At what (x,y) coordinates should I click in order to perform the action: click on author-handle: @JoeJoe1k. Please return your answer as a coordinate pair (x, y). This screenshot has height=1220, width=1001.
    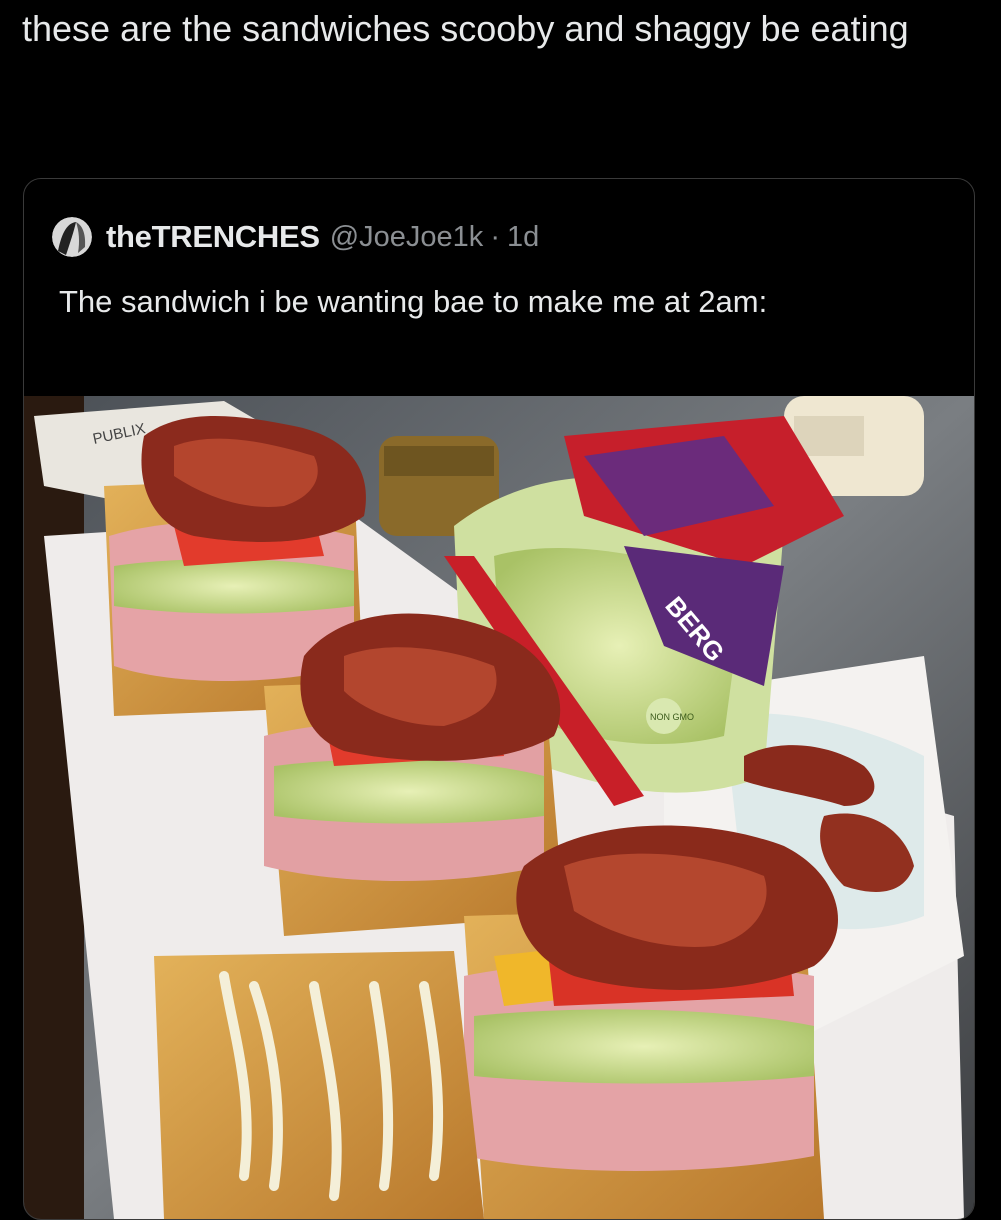
    Looking at the image, I should click on (407, 237).